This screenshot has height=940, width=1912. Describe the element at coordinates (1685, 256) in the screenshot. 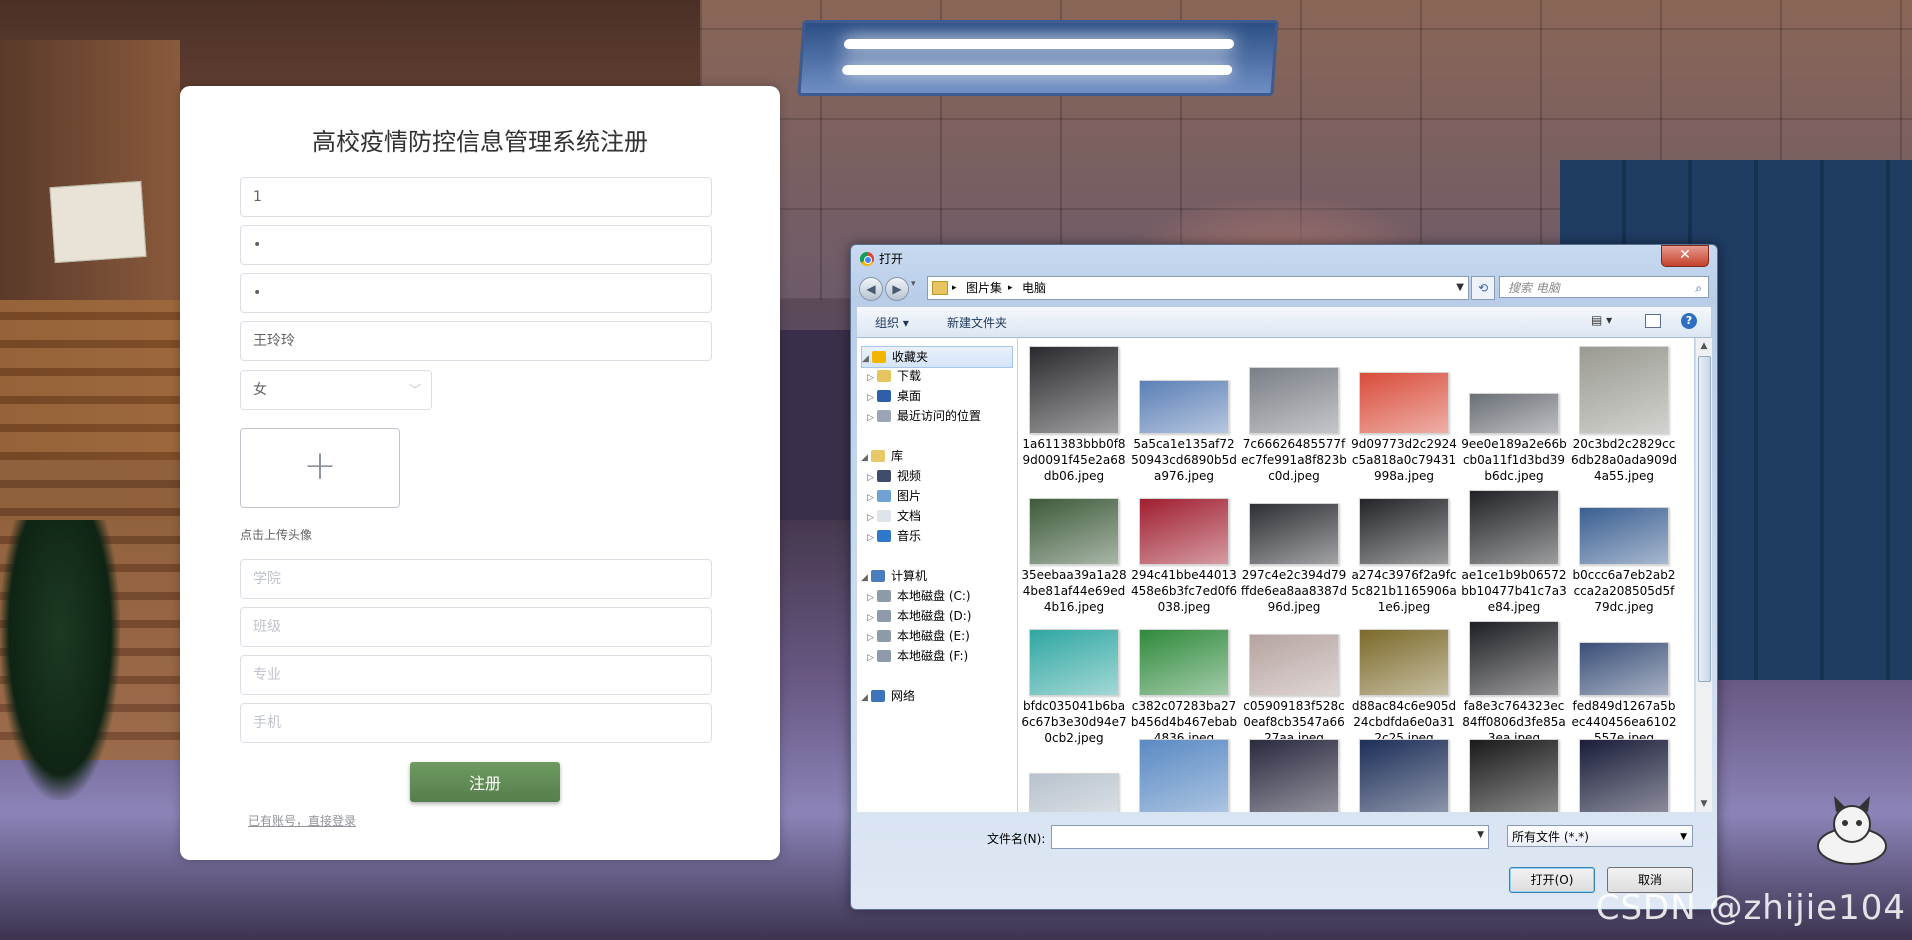

I see `close-button: ✕` at that location.